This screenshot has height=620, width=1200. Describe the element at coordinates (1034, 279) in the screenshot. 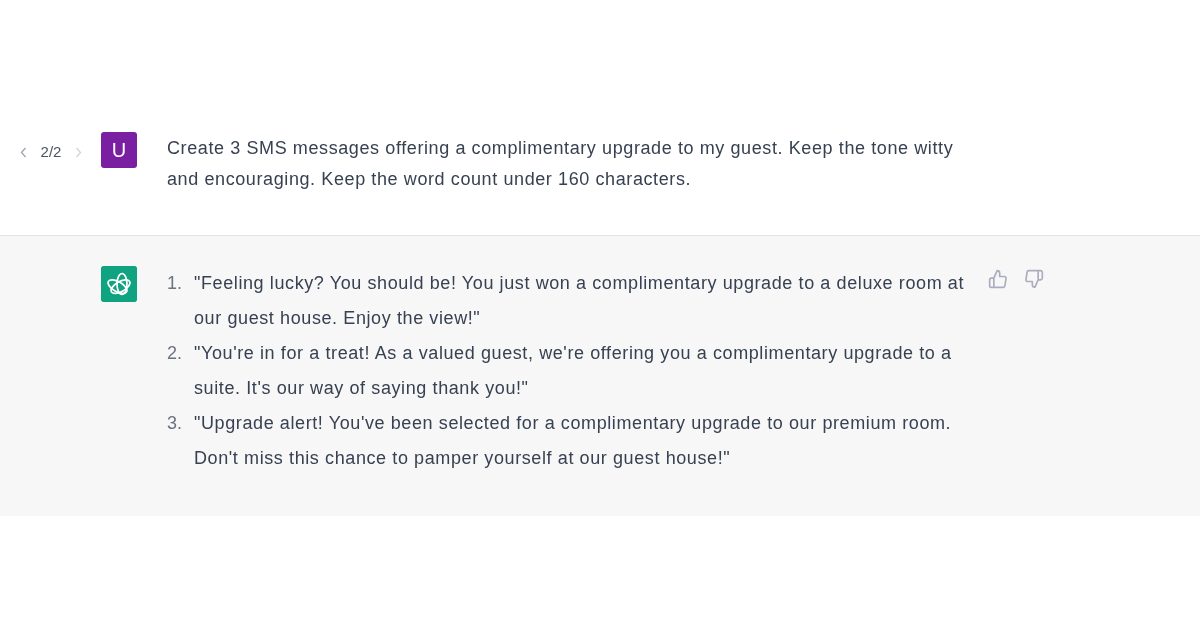

I see `thumbs-down-icon` at that location.